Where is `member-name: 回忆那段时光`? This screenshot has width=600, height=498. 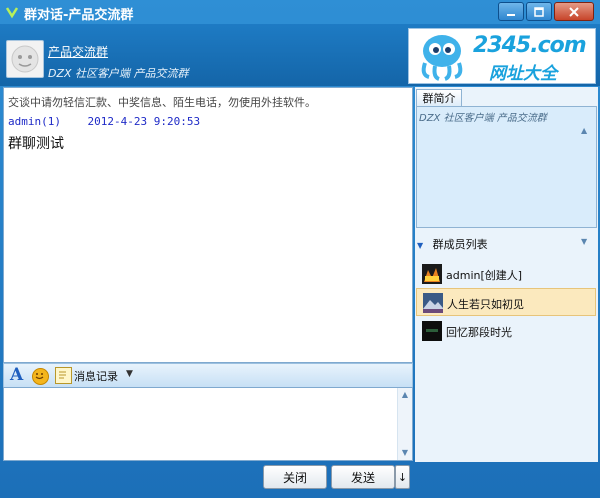
member-name: 回忆那段时光 is located at coordinates (479, 332).